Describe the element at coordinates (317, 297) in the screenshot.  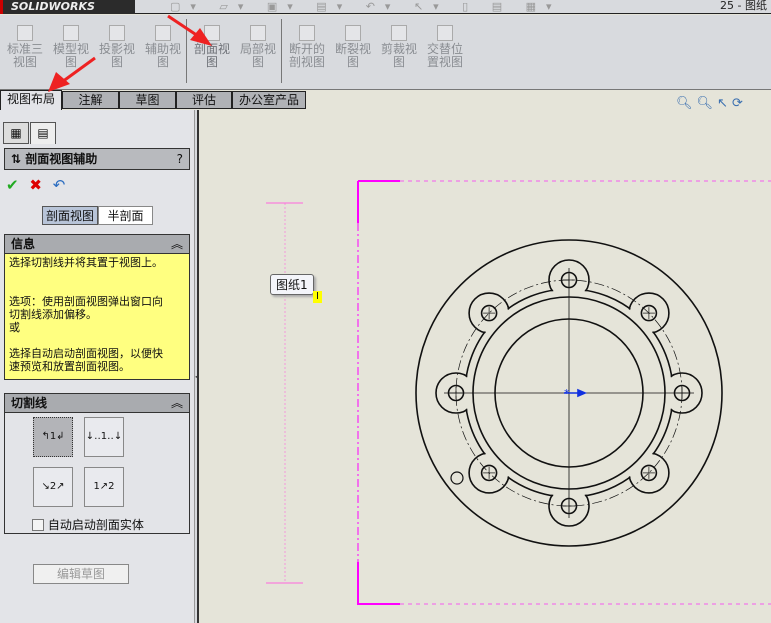
I see `text-cursor-icon: I` at that location.